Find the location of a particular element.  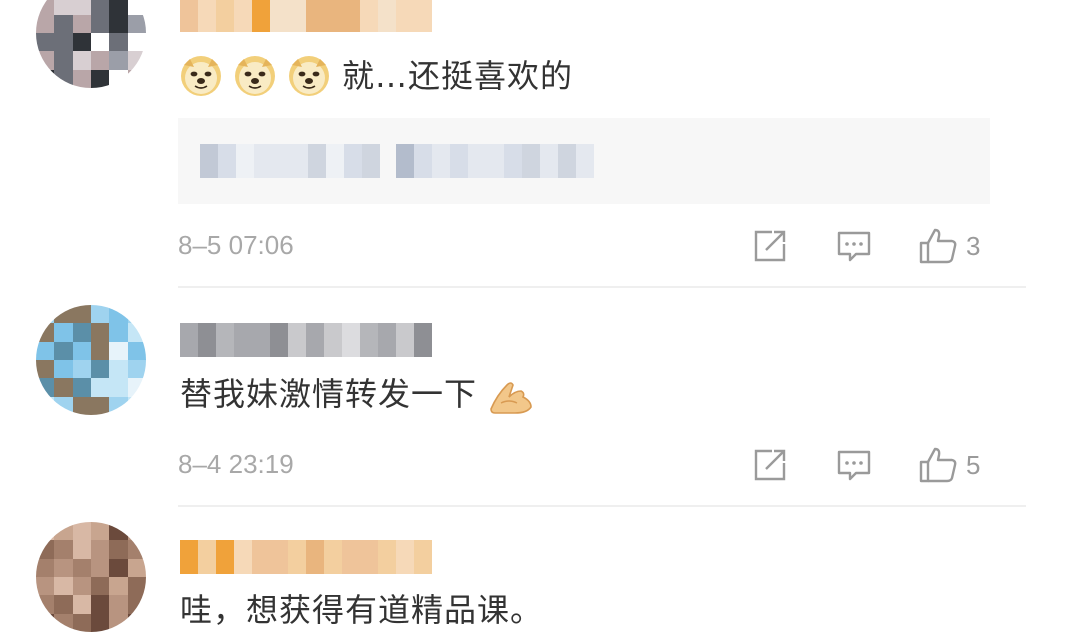

quoted-reply is located at coordinates (584, 161).